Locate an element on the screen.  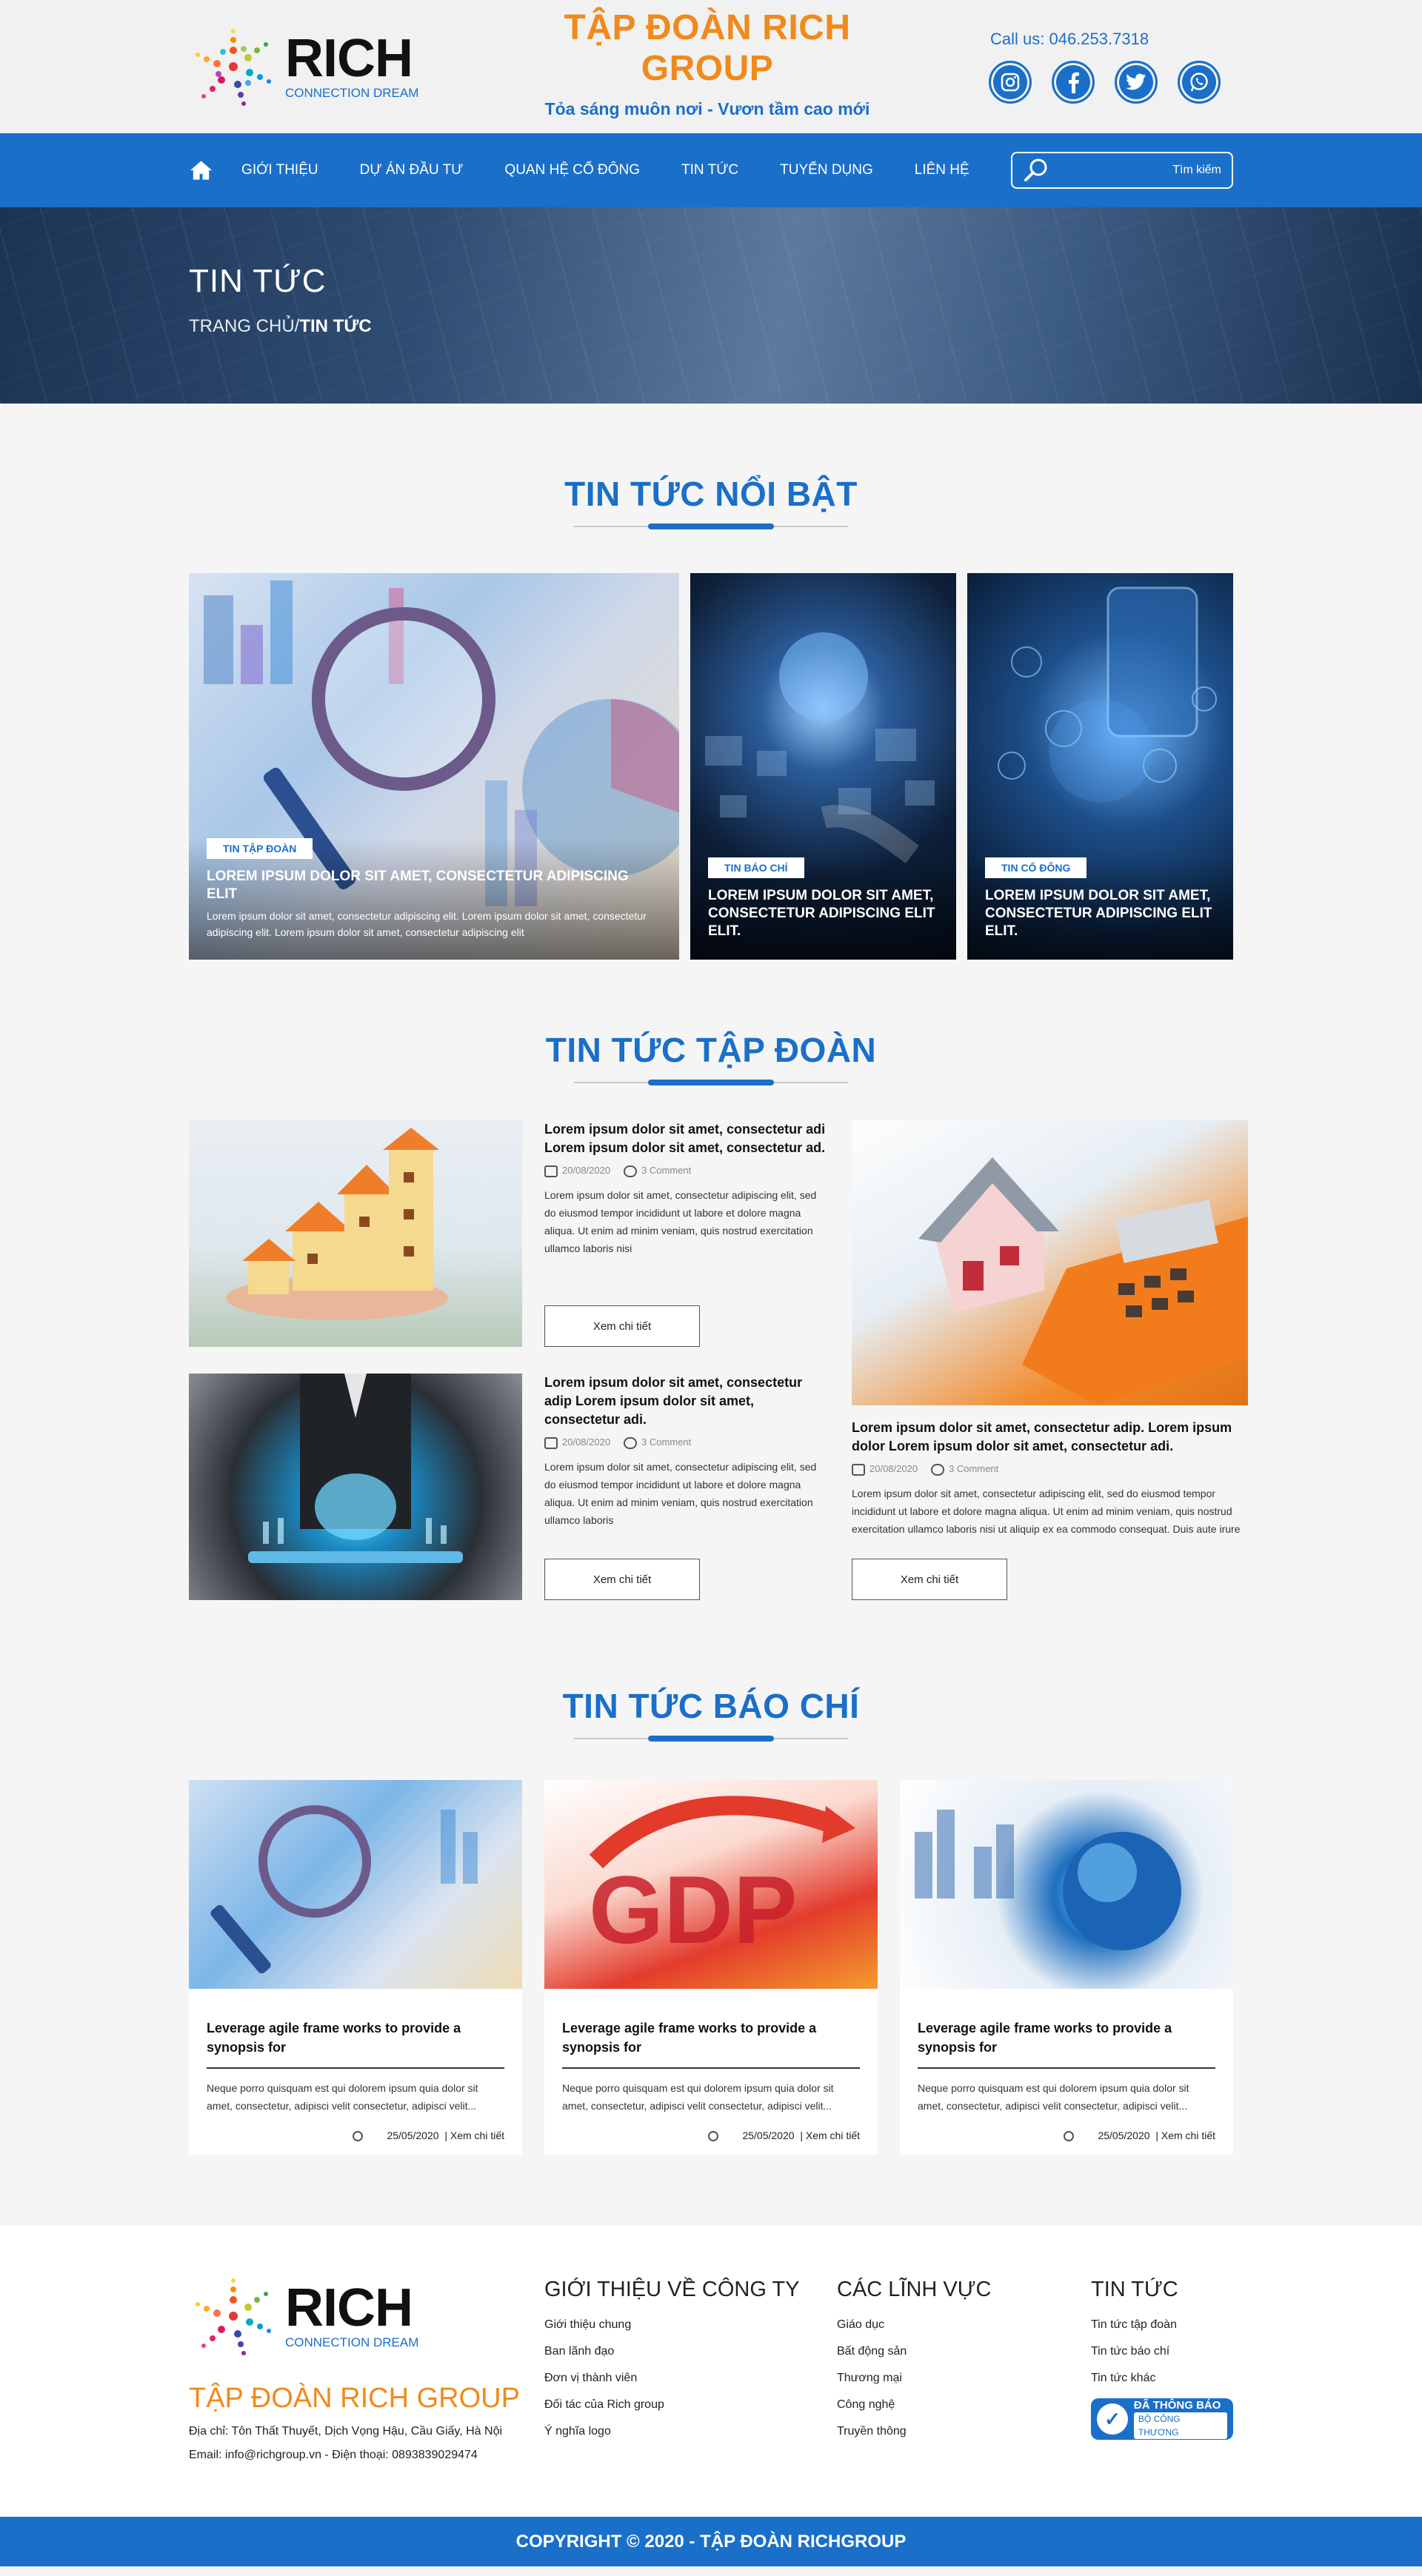
category-tag: TIN CỔ ĐÔNG is located at coordinates (1036, 868).